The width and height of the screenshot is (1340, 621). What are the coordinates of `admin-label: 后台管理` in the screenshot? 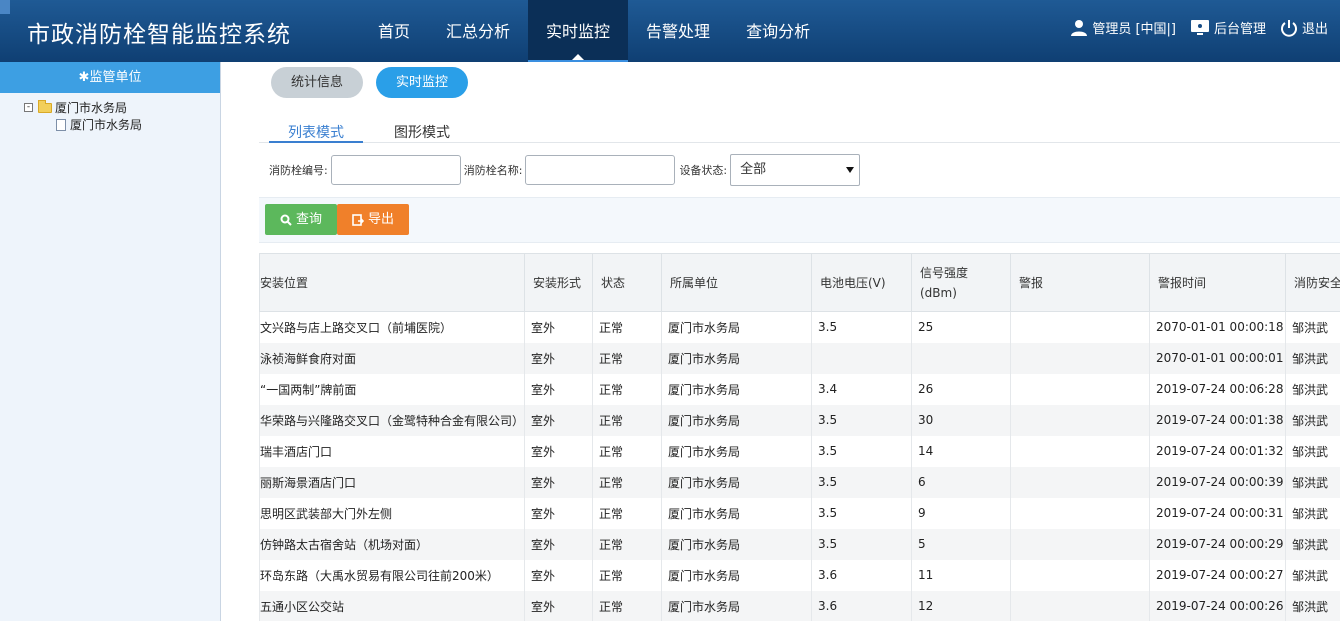 It's located at (1239, 29).